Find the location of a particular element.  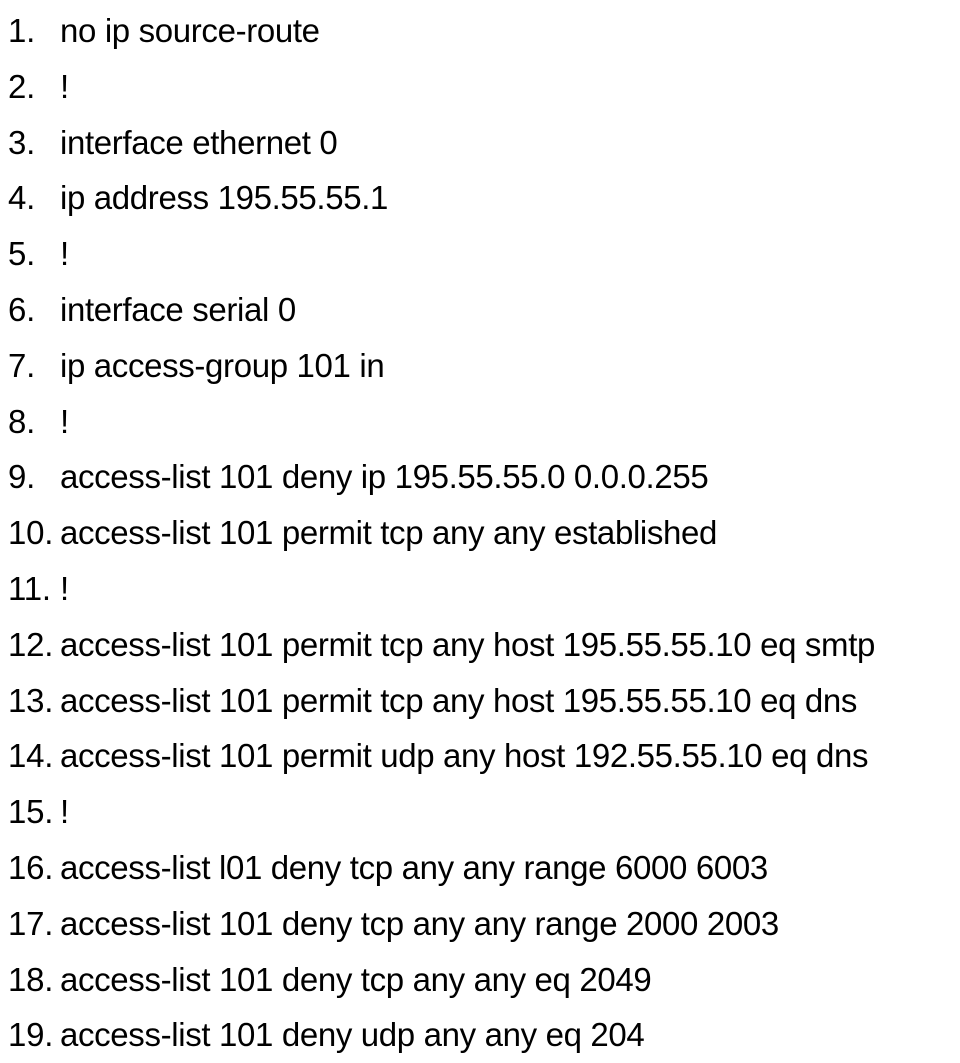

line-text: access-list 101 deny udp any any eq 204 is located at coordinates (352, 1035).